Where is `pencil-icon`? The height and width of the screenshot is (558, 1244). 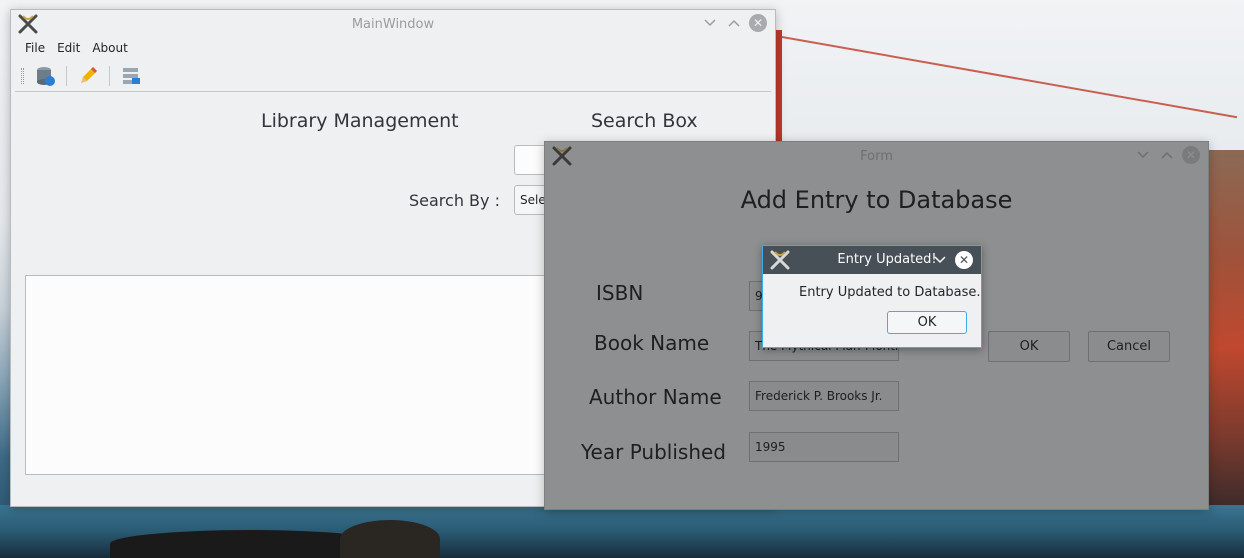 pencil-icon is located at coordinates (88, 76).